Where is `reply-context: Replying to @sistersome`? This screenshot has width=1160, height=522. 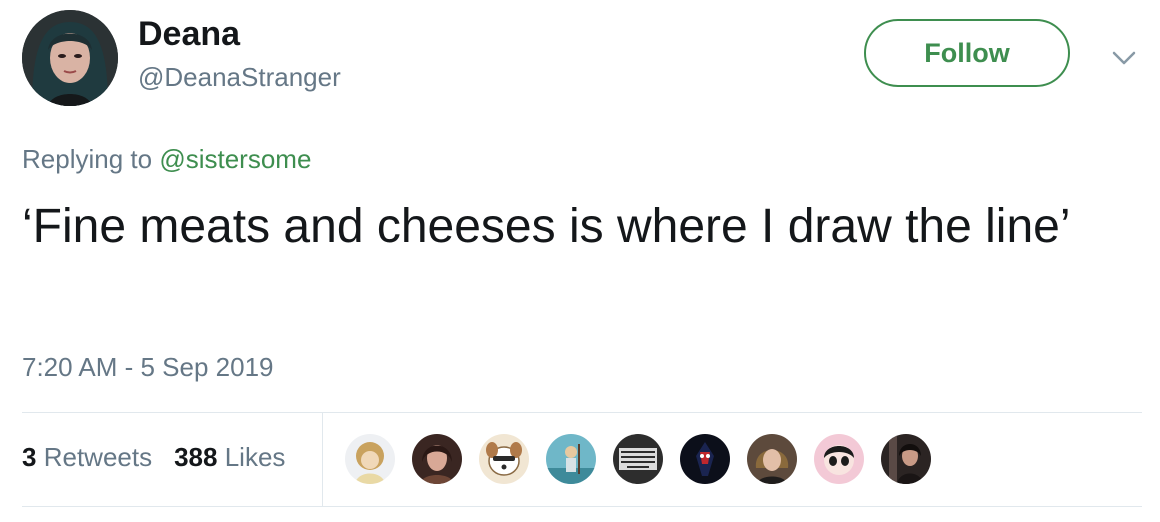
reply-context: Replying to @sistersome is located at coordinates (166, 159).